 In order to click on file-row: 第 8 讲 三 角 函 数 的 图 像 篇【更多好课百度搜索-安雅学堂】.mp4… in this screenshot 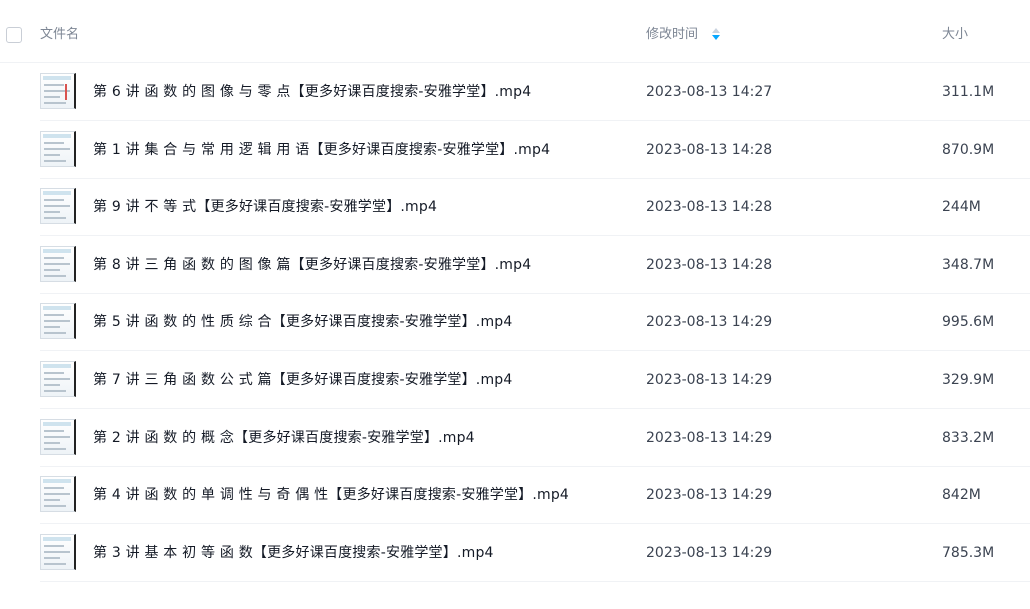, I will do `click(535, 265)`.